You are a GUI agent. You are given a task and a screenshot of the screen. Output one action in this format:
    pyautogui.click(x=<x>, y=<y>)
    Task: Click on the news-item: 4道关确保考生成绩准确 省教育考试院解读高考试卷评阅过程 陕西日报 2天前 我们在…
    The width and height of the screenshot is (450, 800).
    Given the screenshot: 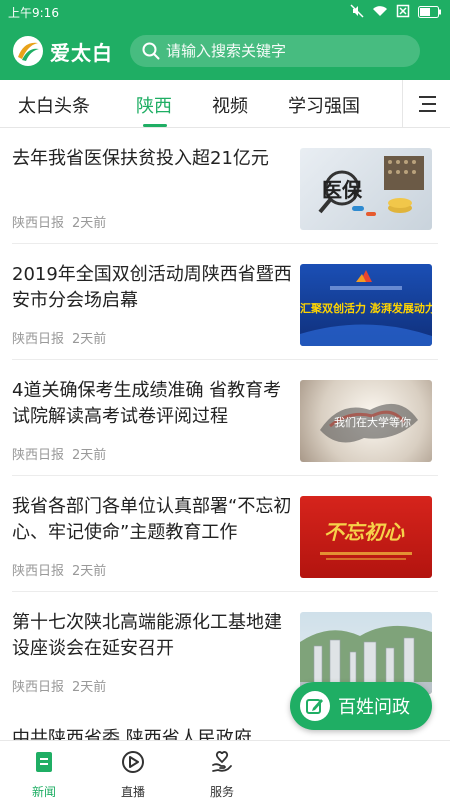 What is the action you would take?
    pyautogui.click(x=225, y=418)
    